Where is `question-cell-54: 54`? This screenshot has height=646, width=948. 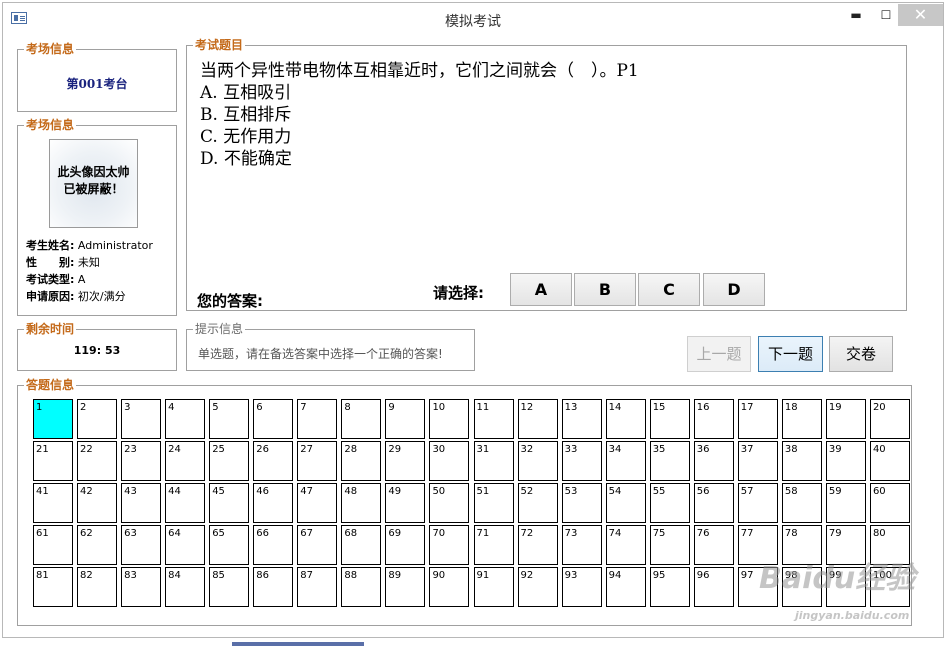 question-cell-54: 54 is located at coordinates (625, 503).